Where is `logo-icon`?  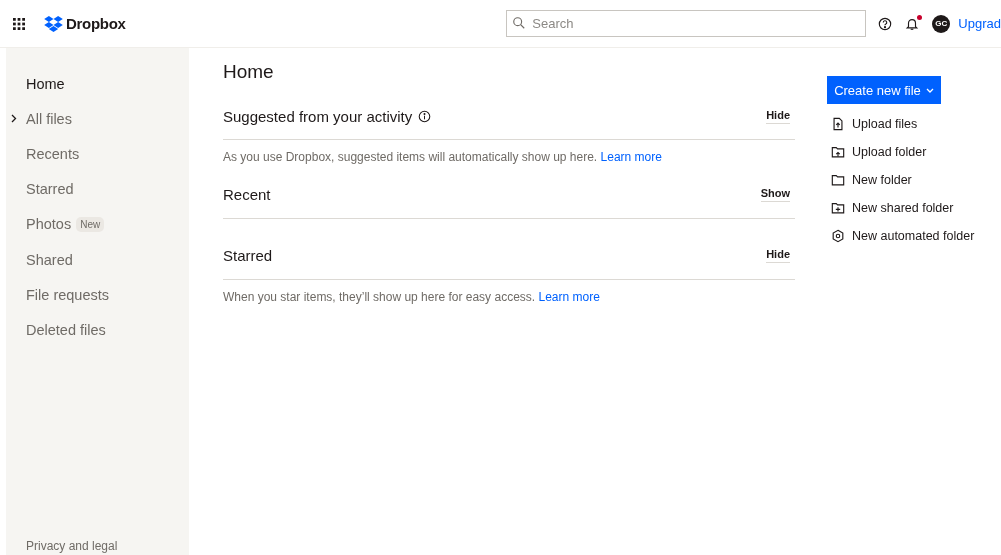 logo-icon is located at coordinates (53, 23).